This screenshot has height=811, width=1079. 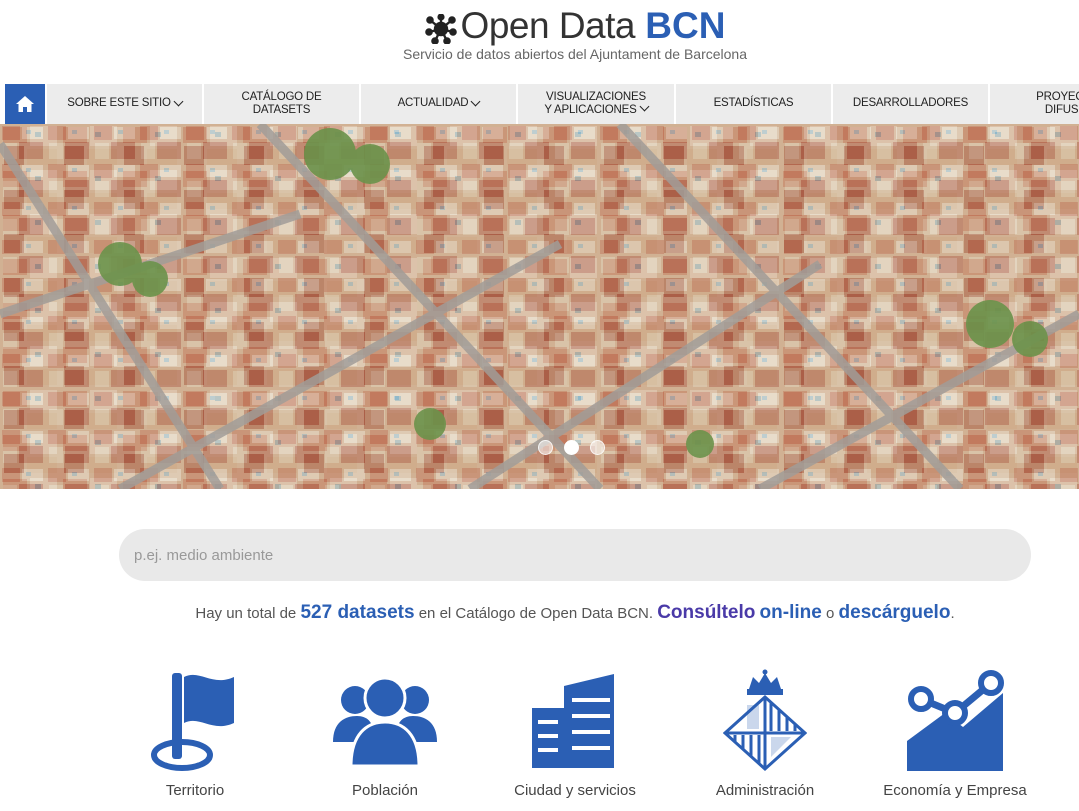 I want to click on nav-item-label: VISUALIZACIONES Y APLICACIONES, so click(x=595, y=103).